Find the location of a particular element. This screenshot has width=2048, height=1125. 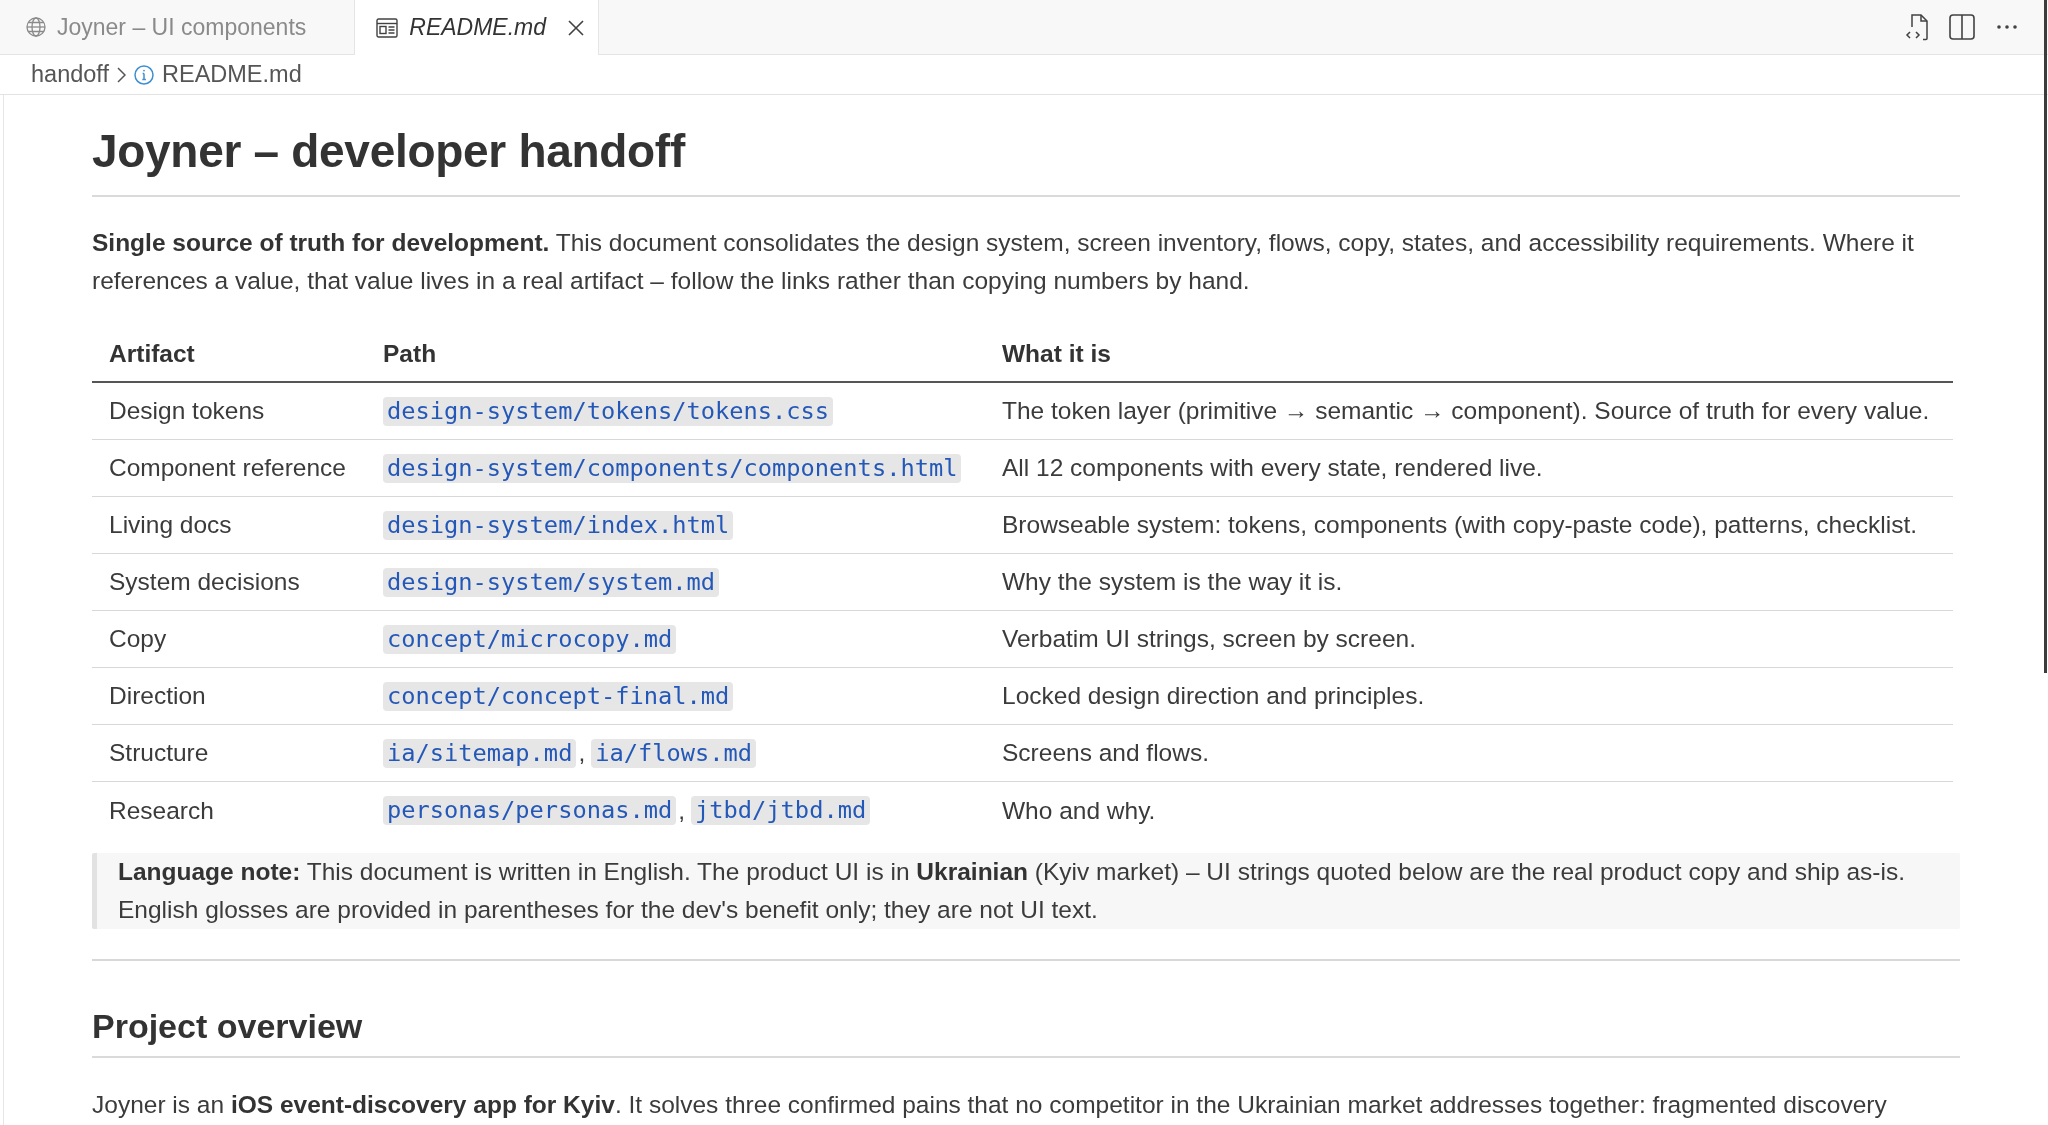

section-paragraph: Joyner is an iOS event-discovery app for Kyiv. It solves three confirmed pains that no competitor in the Ukrainian market addresses together: fragmented discovery is located at coordinates (990, 1105).